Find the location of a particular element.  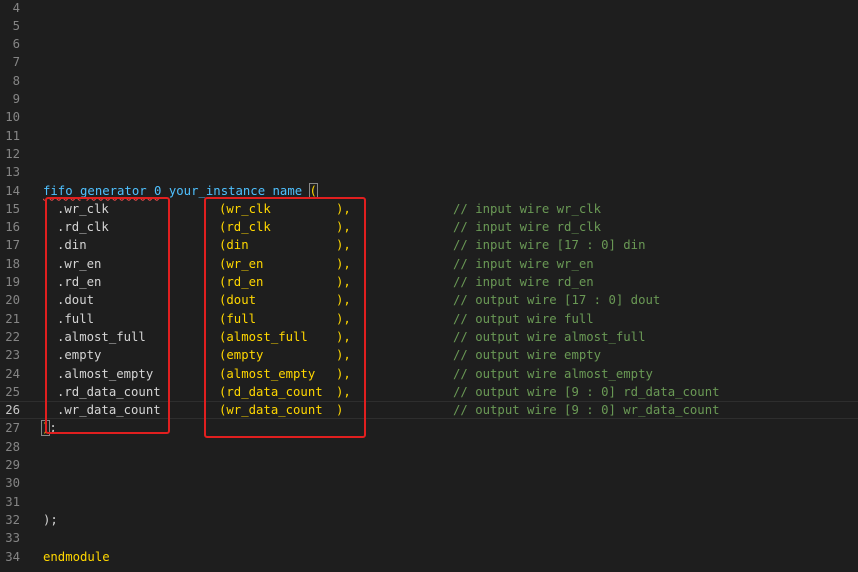

line-number: 15 is located at coordinates (12, 208).